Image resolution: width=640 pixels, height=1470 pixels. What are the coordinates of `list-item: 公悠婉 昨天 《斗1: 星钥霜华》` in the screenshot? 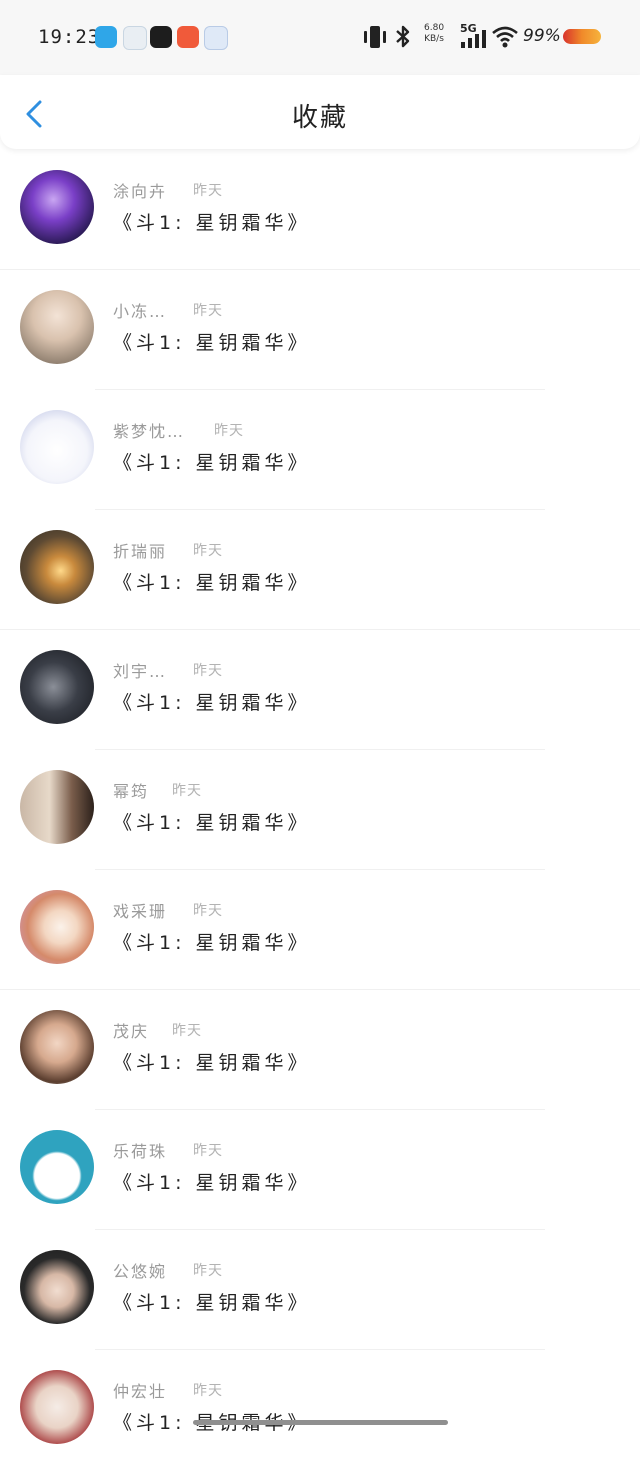 It's located at (320, 1290).